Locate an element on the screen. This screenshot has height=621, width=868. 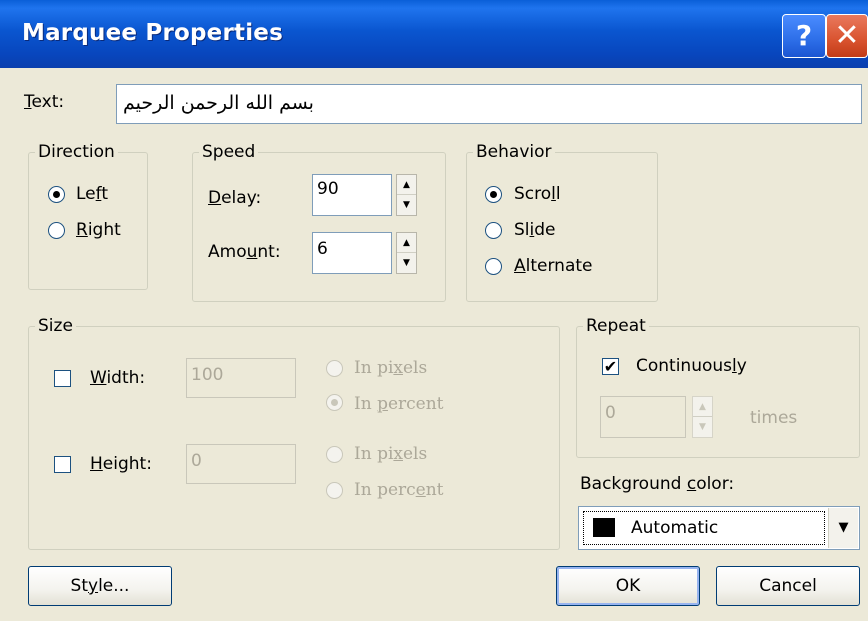
amount-spinner: ▲ ▼ is located at coordinates (406, 253).